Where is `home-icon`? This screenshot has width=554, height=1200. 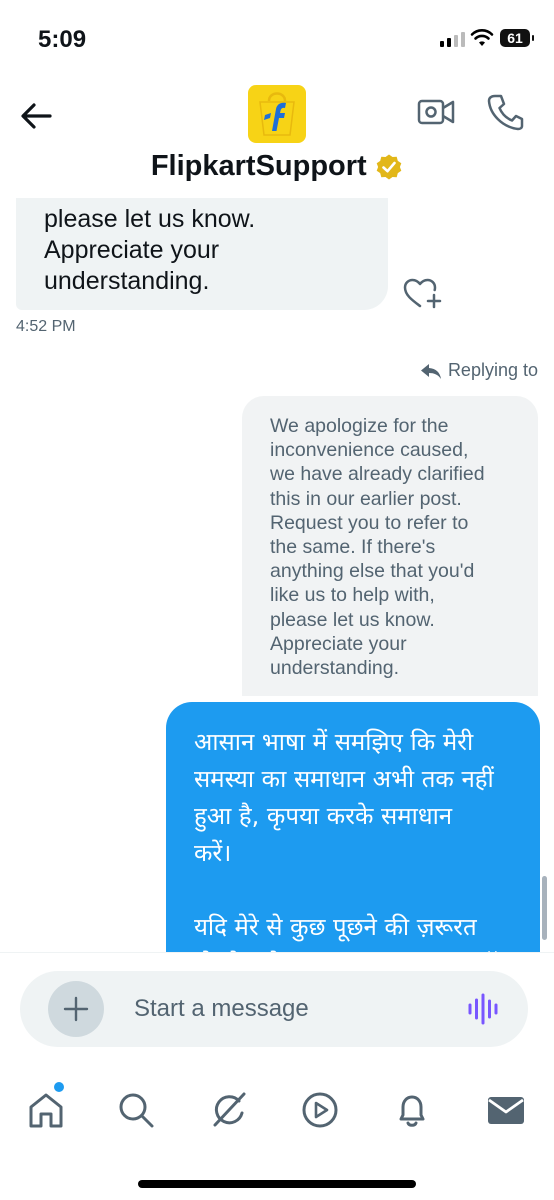 home-icon is located at coordinates (46, 1110).